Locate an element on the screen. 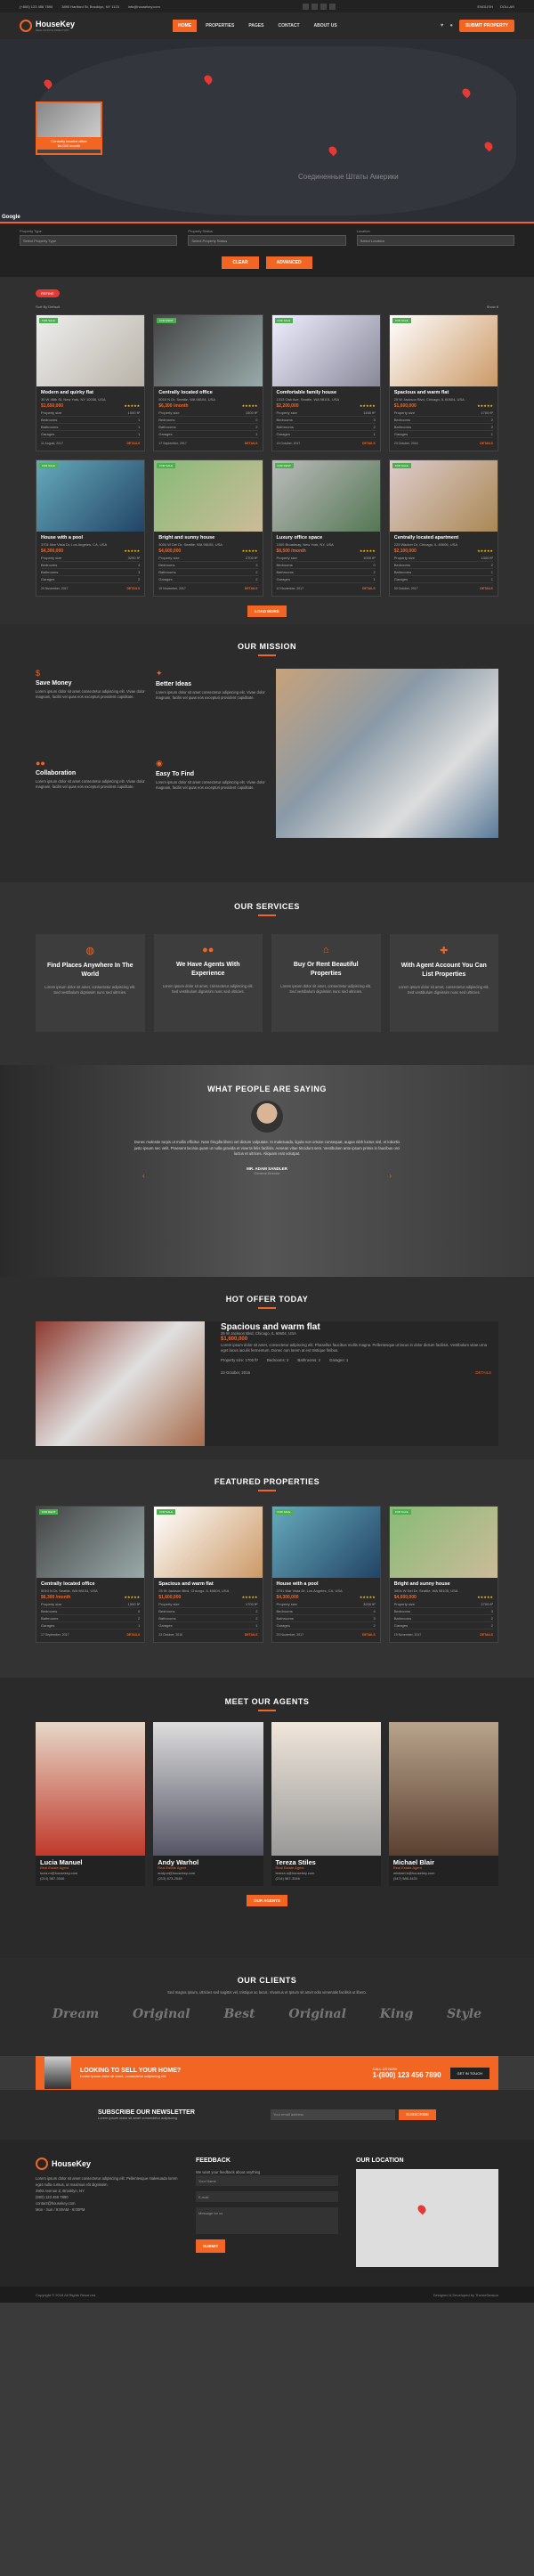 Image resolution: width=534 pixels, height=2576 pixels. prev-arrow-icon: ‹ is located at coordinates (144, 1176).